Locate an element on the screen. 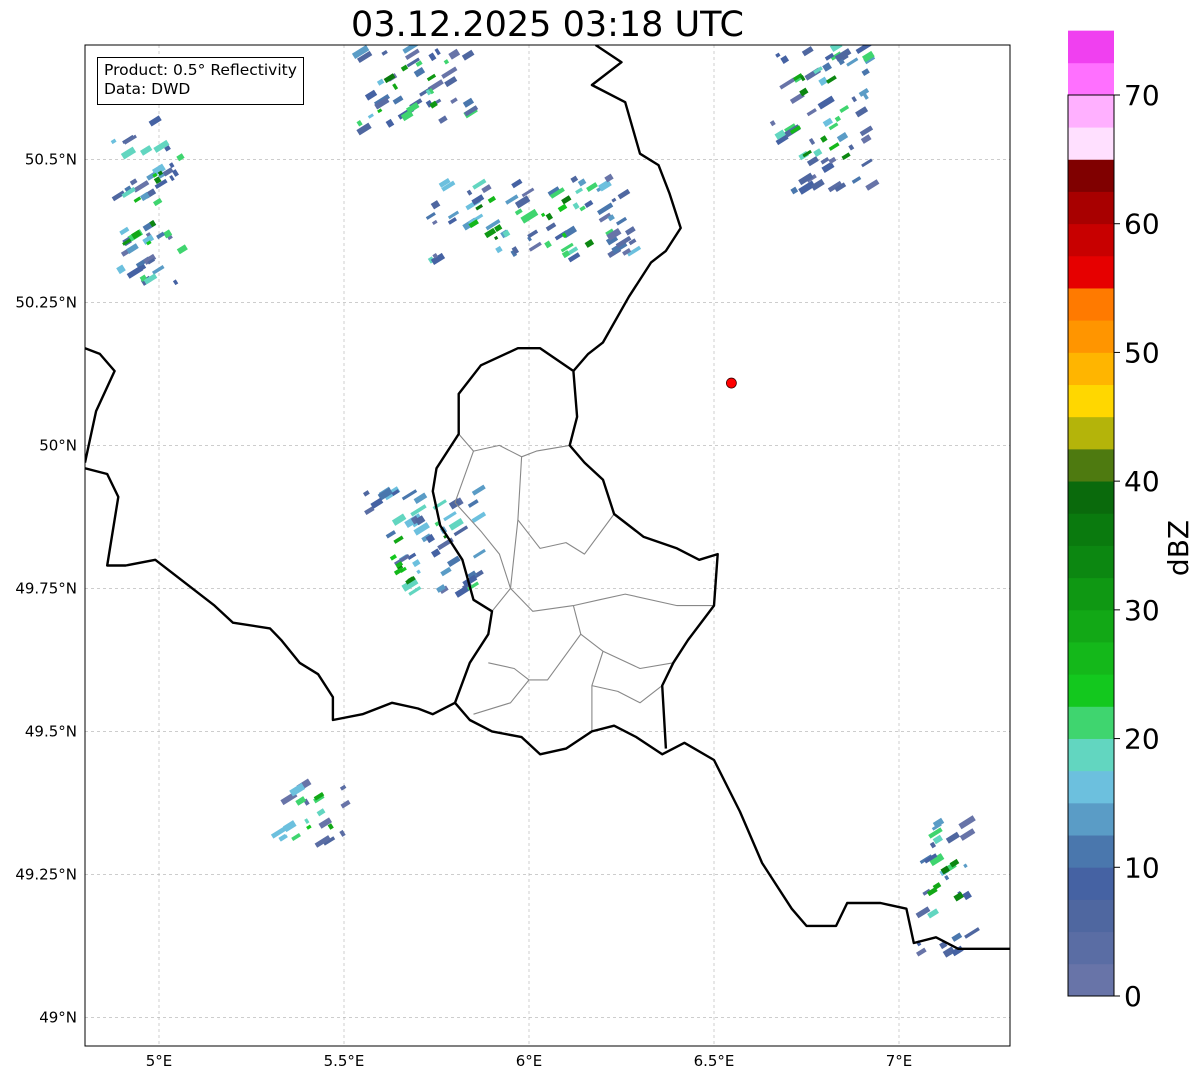  colorbar is located at coordinates (1091, 513).